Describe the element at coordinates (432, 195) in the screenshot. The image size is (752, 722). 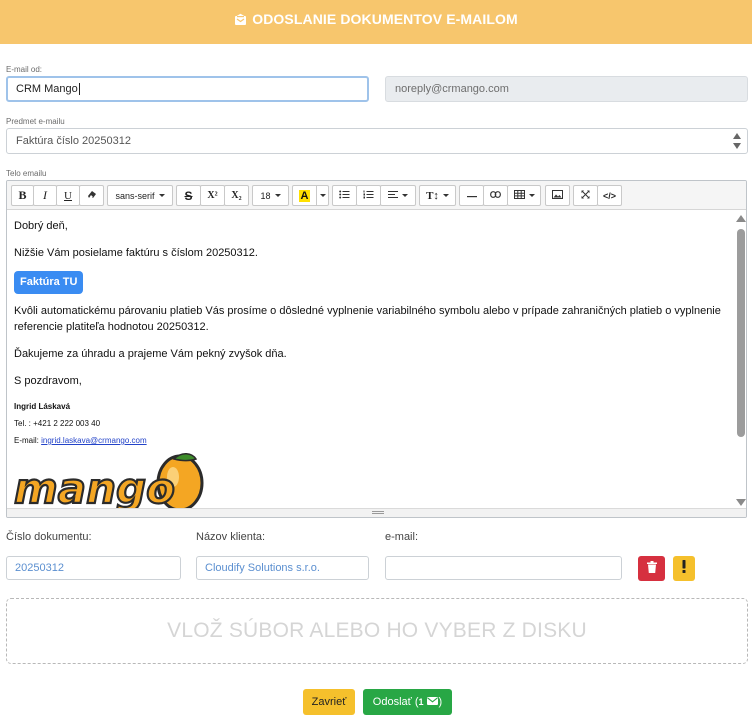
I see `line-height-icon: T↕` at that location.